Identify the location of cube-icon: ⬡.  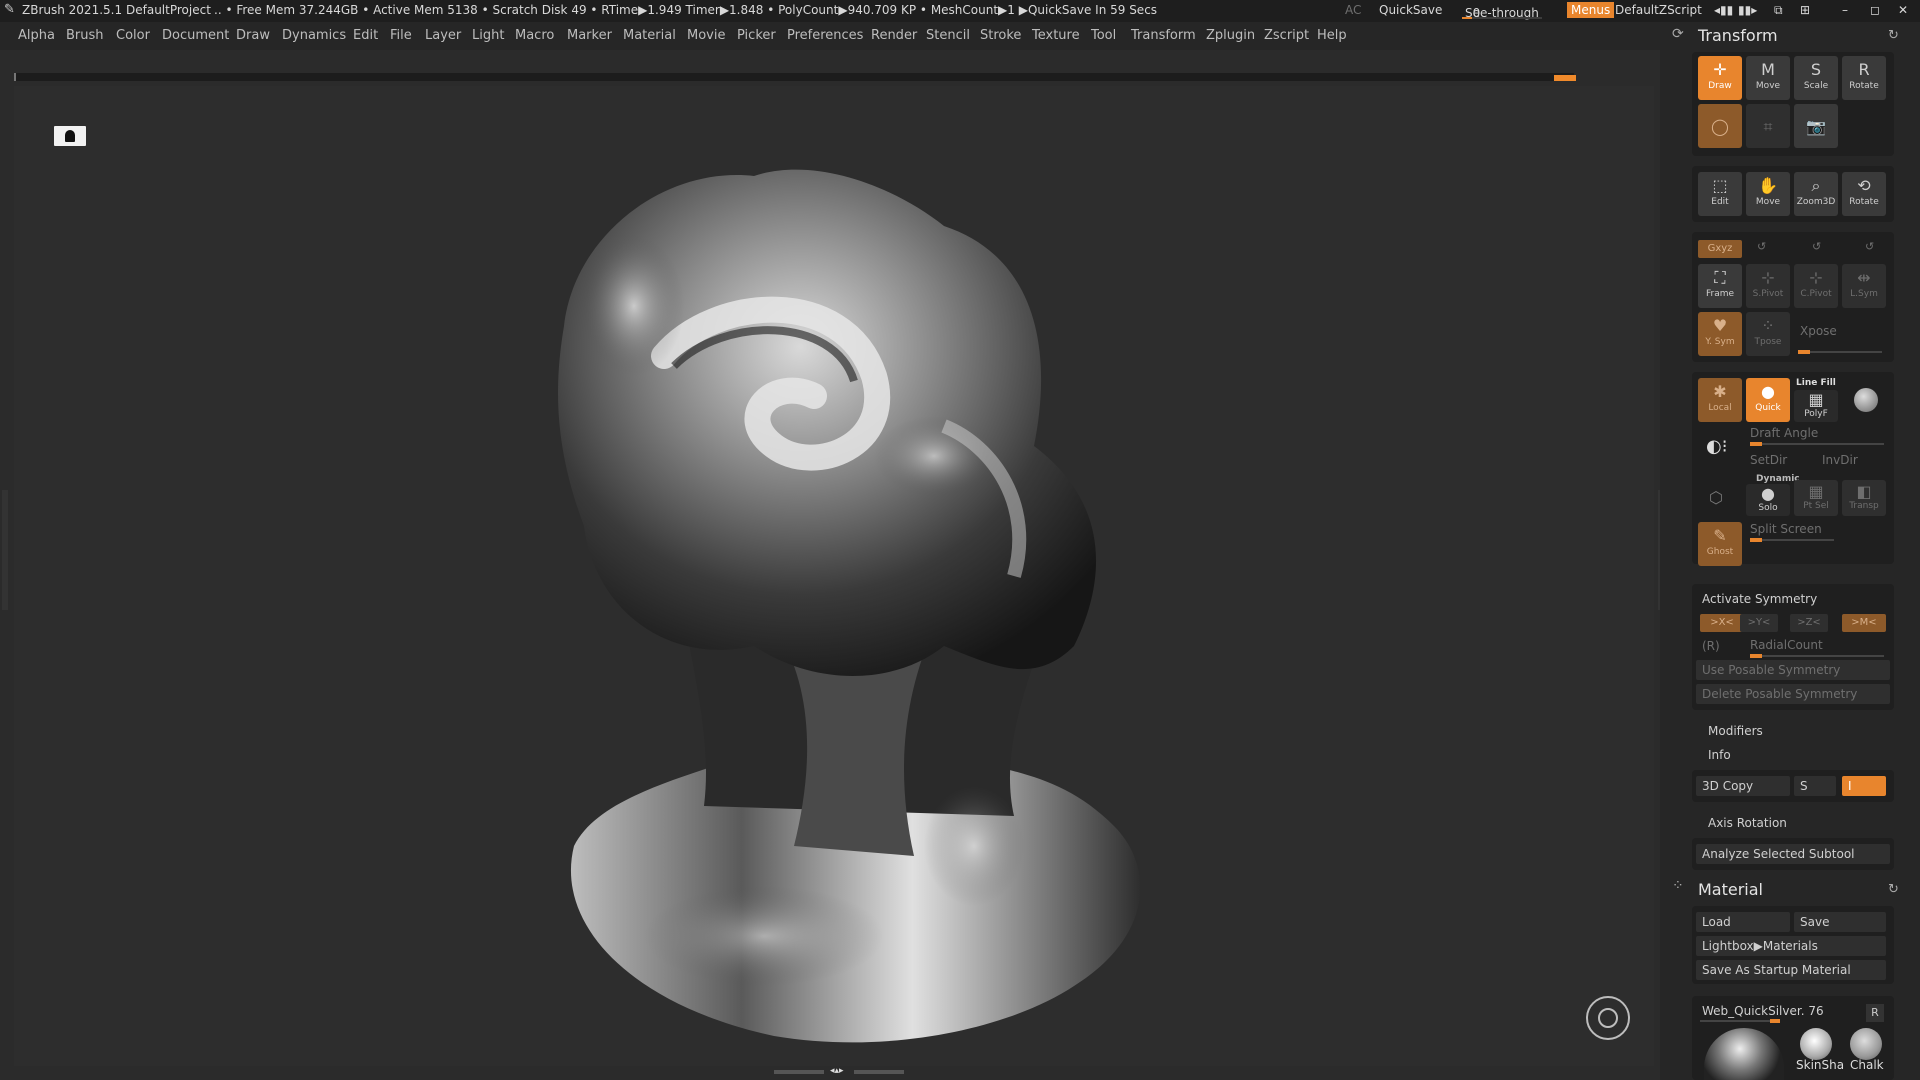
(1716, 497).